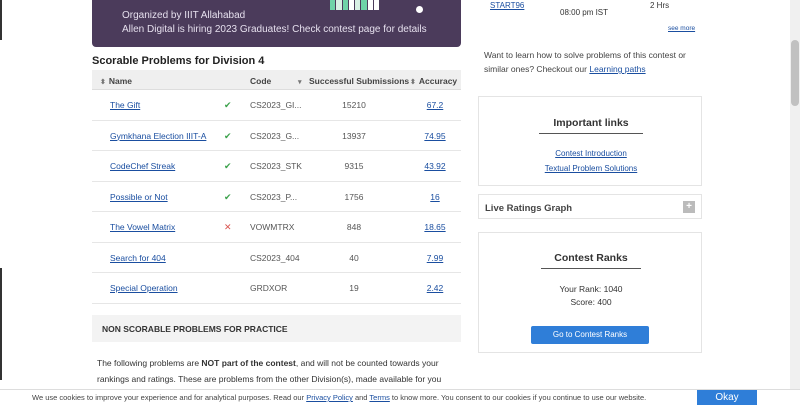  Describe the element at coordinates (507, 5) in the screenshot. I see `contest-link: START96` at that location.